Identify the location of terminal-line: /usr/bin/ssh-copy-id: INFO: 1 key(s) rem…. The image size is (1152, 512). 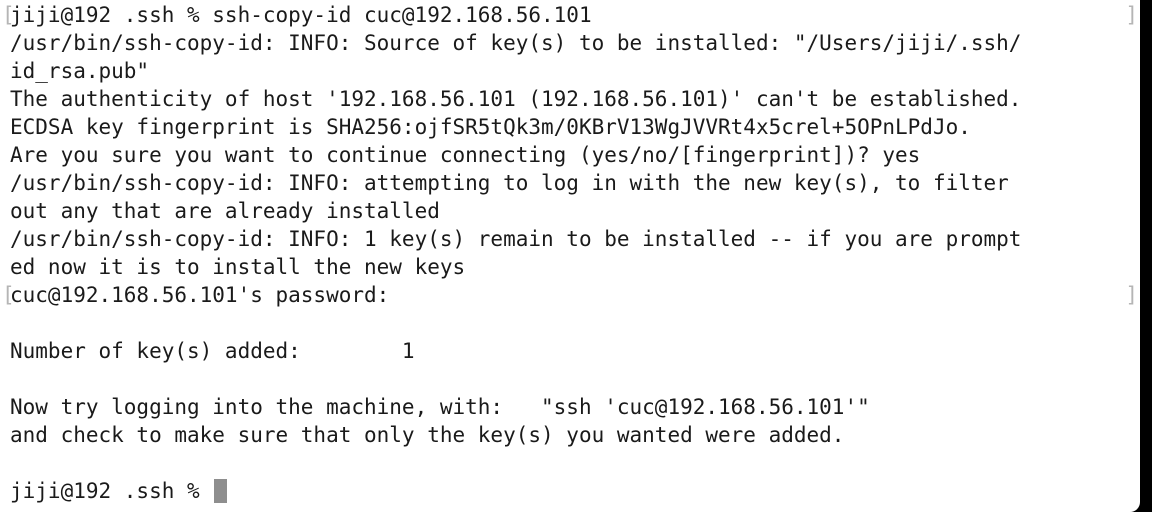
(516, 239).